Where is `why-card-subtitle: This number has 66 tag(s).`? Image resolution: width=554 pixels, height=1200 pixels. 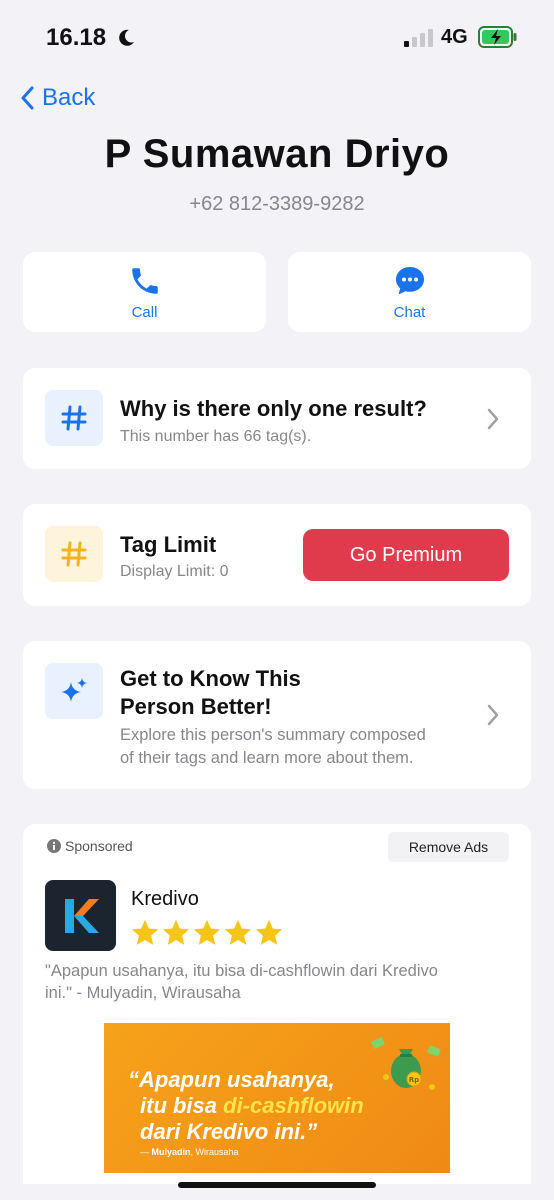 why-card-subtitle: This number has 66 tag(s). is located at coordinates (216, 436).